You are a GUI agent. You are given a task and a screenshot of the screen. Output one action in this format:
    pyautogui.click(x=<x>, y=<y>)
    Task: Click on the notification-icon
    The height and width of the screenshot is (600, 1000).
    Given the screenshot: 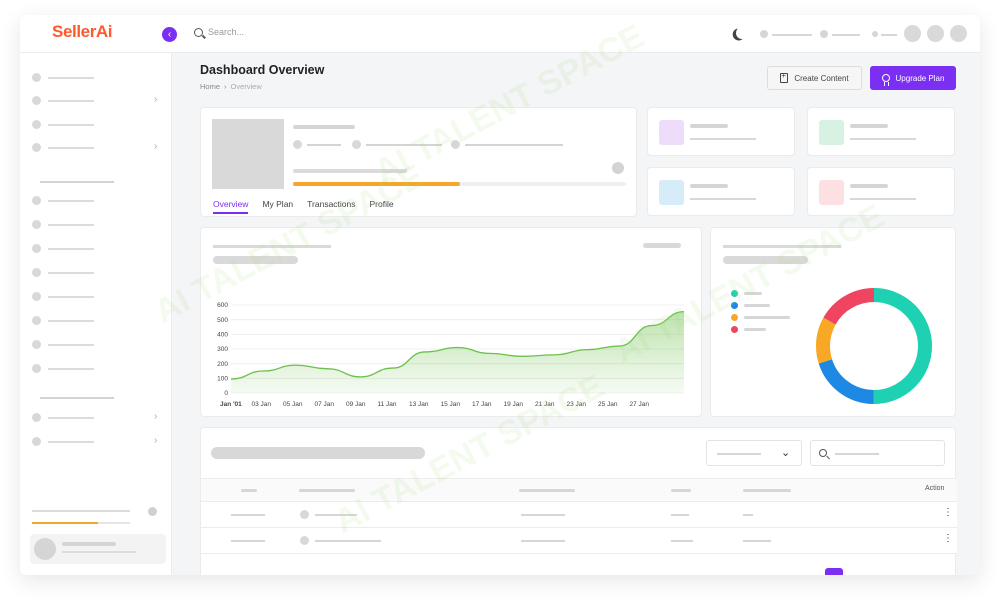 What is the action you would take?
    pyautogui.click(x=912, y=33)
    